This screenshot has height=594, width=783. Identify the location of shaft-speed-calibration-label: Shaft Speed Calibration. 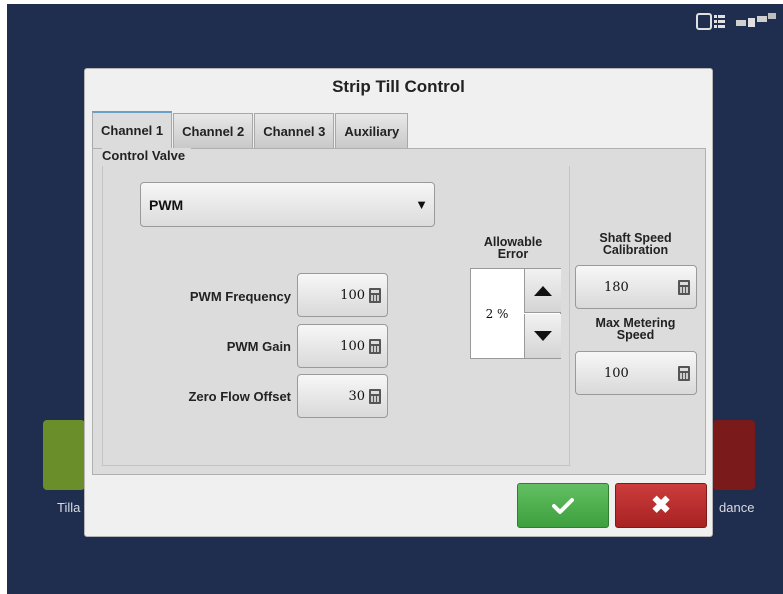
(635, 244).